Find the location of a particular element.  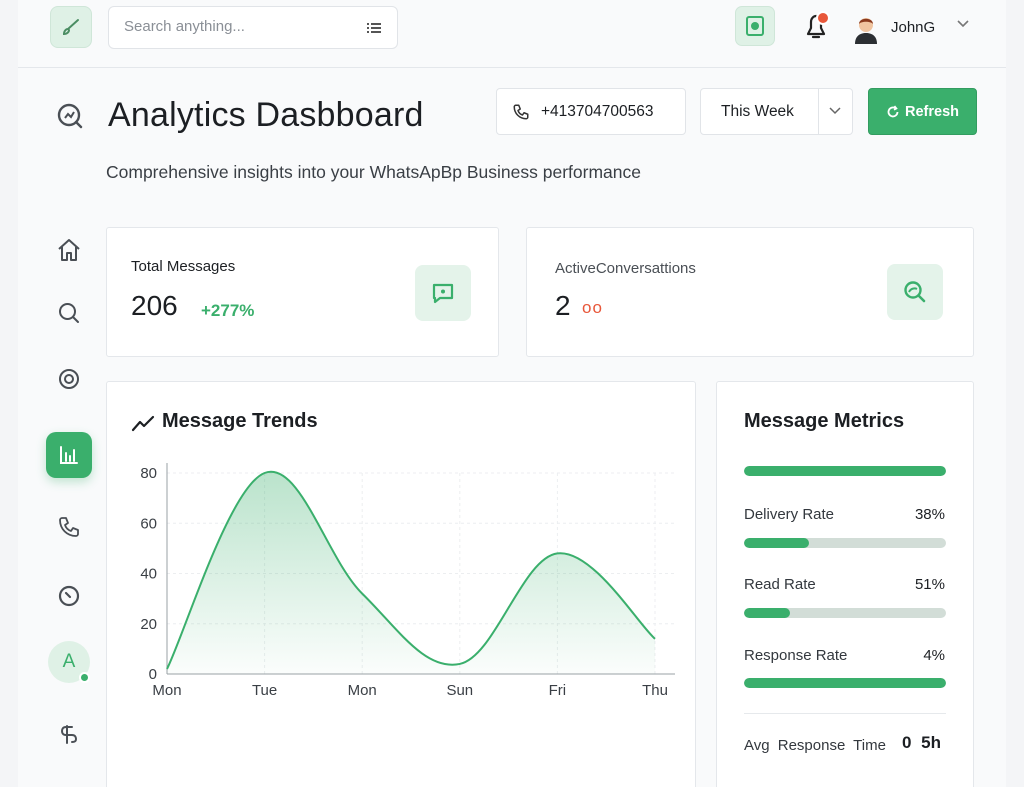

phone-number: +413704700563 is located at coordinates (597, 111).